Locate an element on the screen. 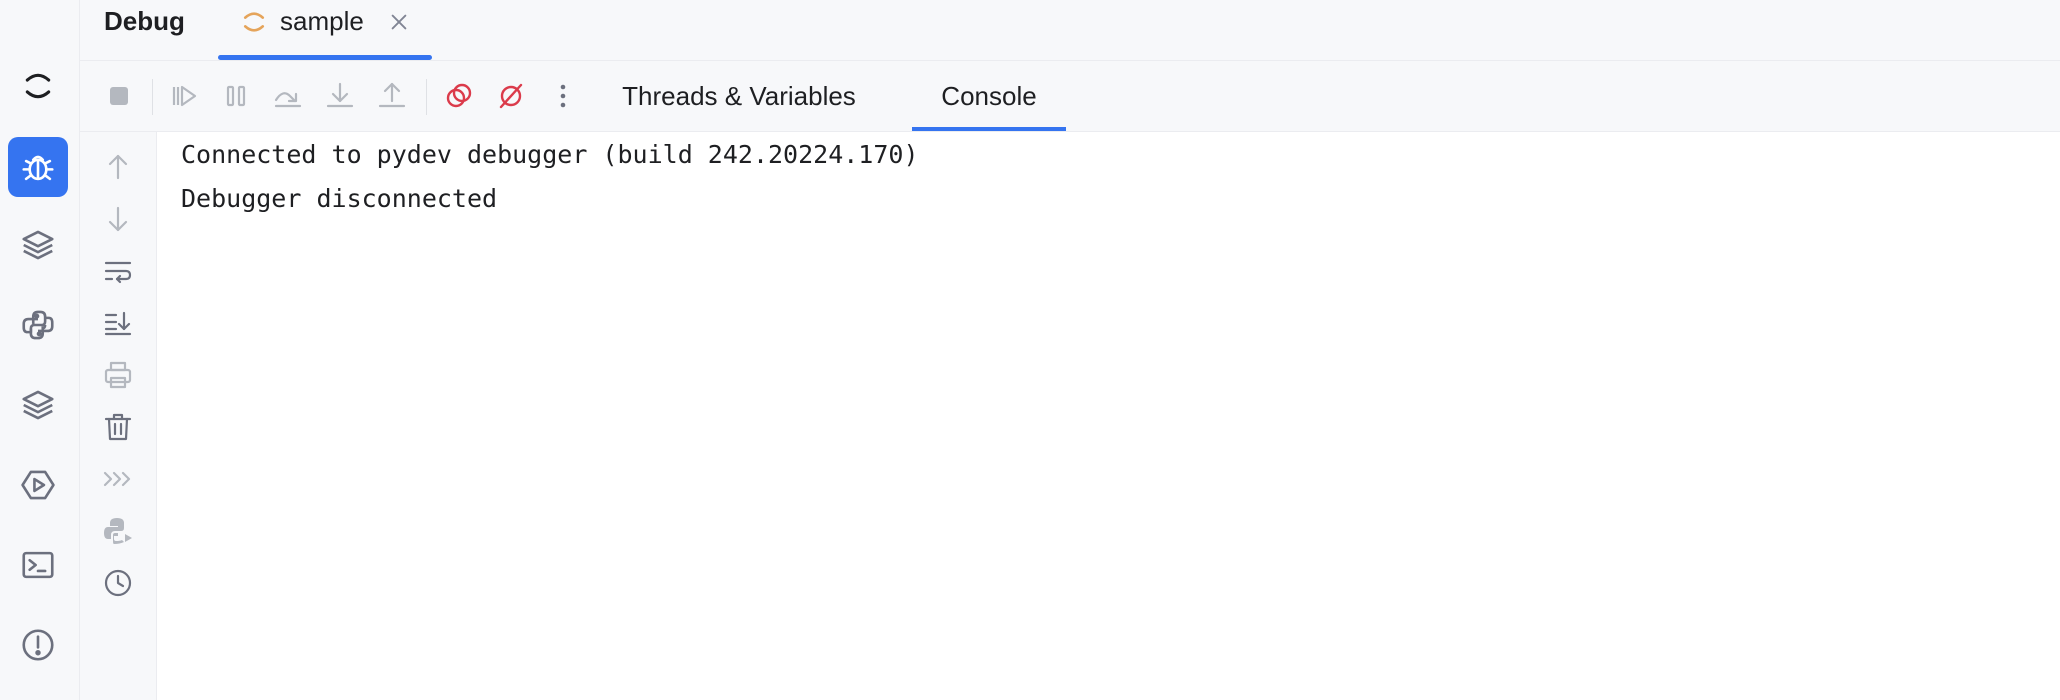 This screenshot has width=2060, height=700. show-prompt-button is located at coordinates (118, 479).